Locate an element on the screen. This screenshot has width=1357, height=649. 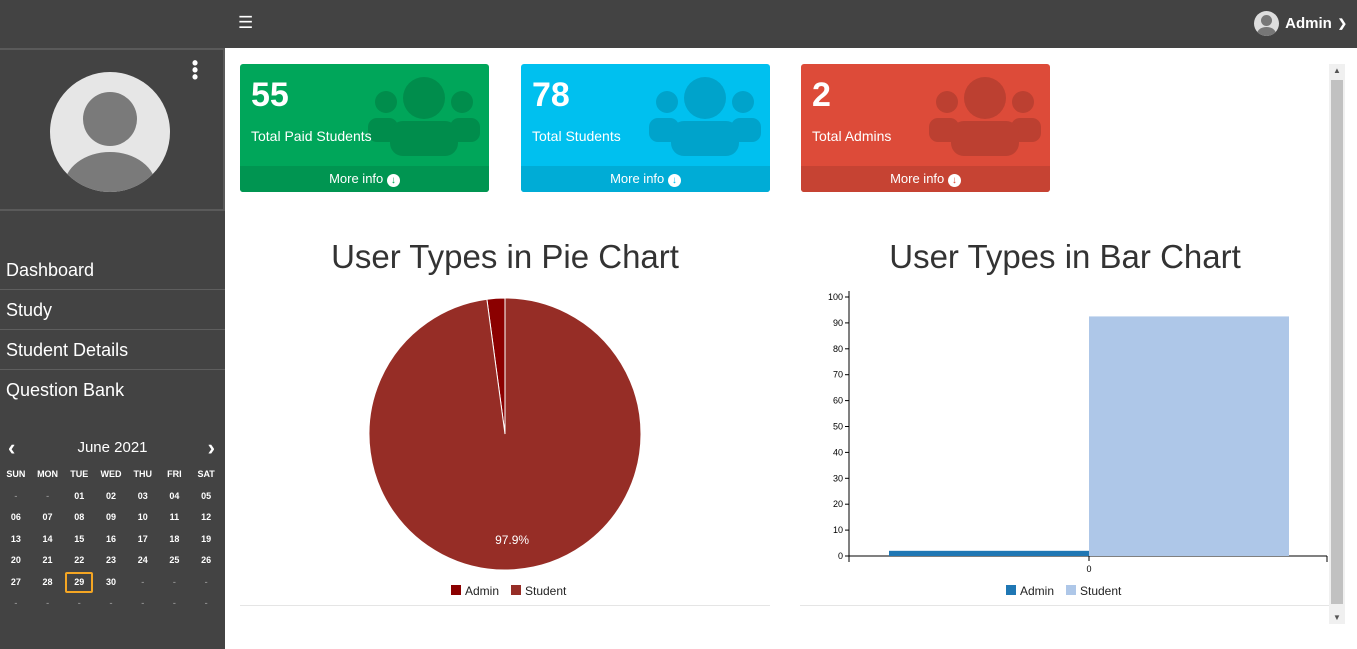
stat-card-students: 78 Total Students More info ↓ is located at coordinates (645, 128).